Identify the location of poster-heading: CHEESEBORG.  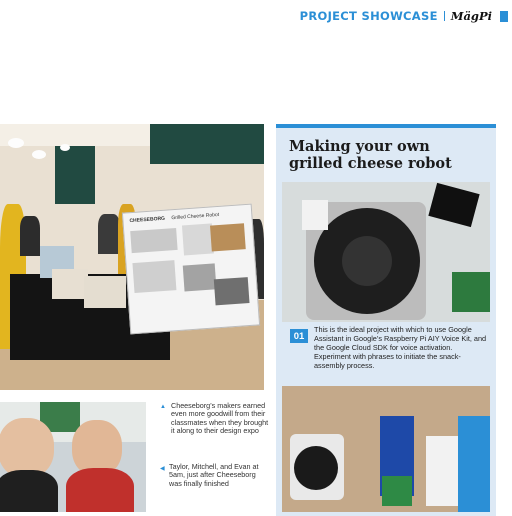
(147, 220).